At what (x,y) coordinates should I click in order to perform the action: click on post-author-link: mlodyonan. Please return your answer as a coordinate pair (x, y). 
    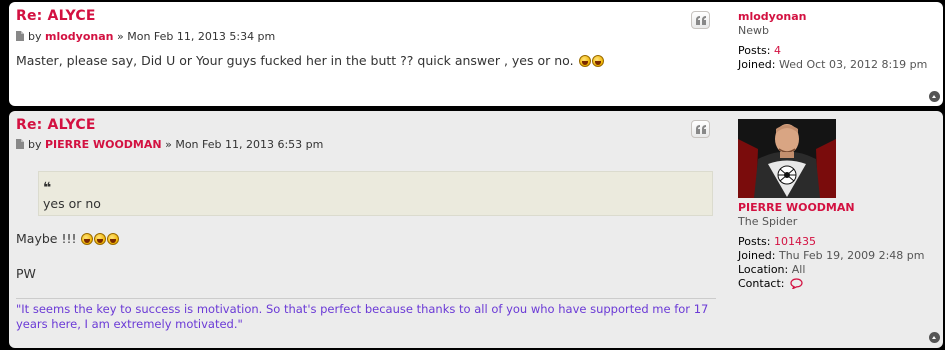
    Looking at the image, I should click on (79, 36).